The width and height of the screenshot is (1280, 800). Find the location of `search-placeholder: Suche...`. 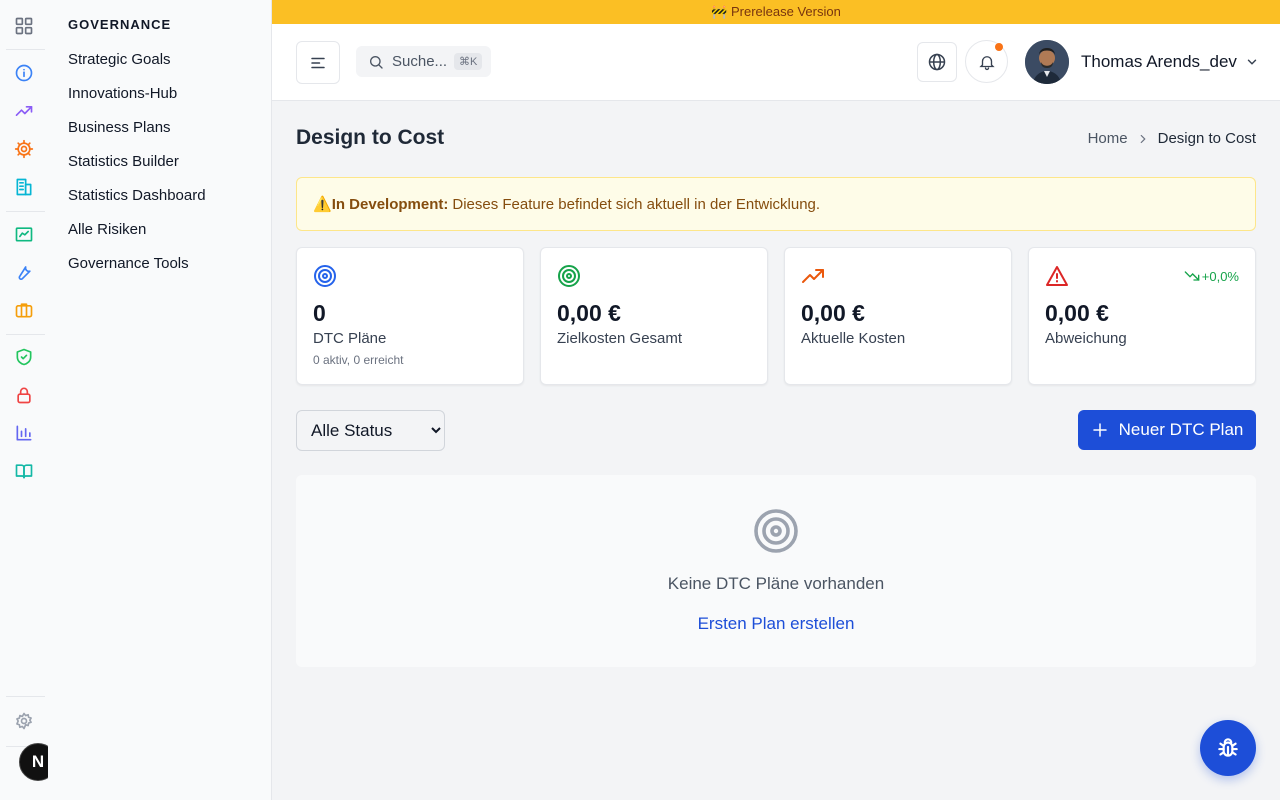

search-placeholder: Suche... is located at coordinates (420, 61).